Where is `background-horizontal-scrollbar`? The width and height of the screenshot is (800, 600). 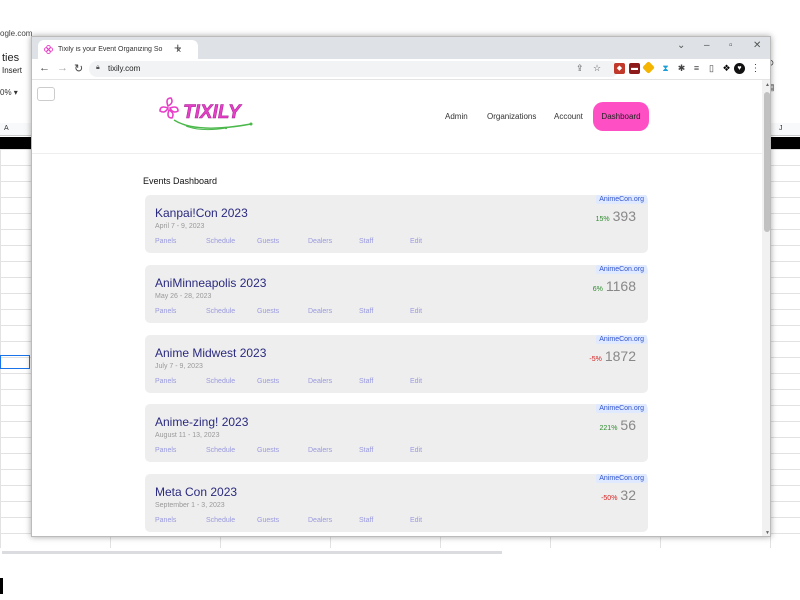 background-horizontal-scrollbar is located at coordinates (252, 552).